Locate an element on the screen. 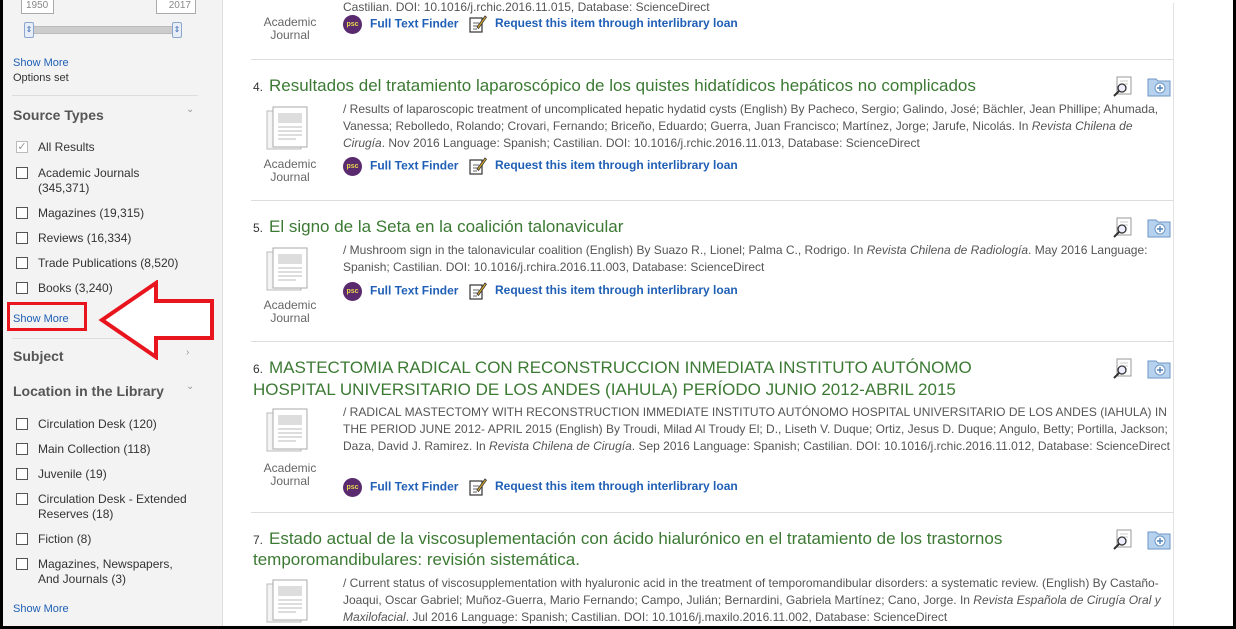  facet-academic-journals: Academic Journals (345,371) is located at coordinates (111, 182).